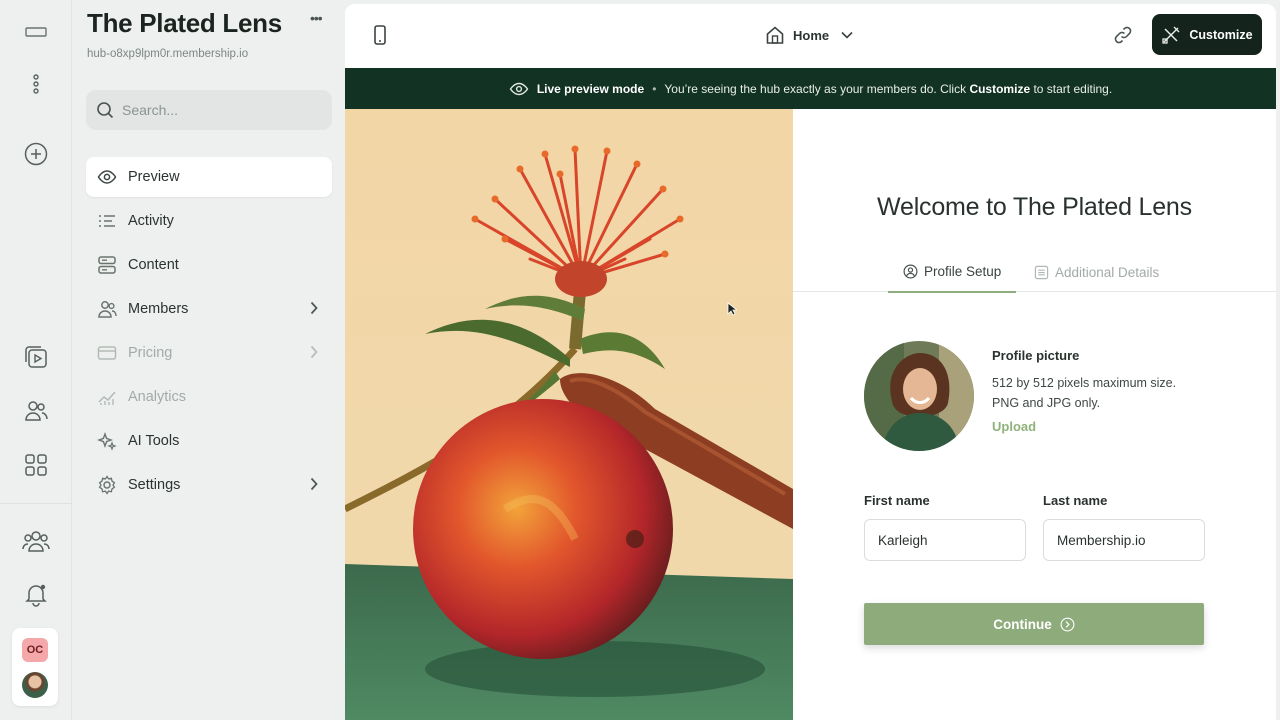 The image size is (1280, 720). What do you see at coordinates (1067, 624) in the screenshot?
I see `arrow-circle-right-icon` at bounding box center [1067, 624].